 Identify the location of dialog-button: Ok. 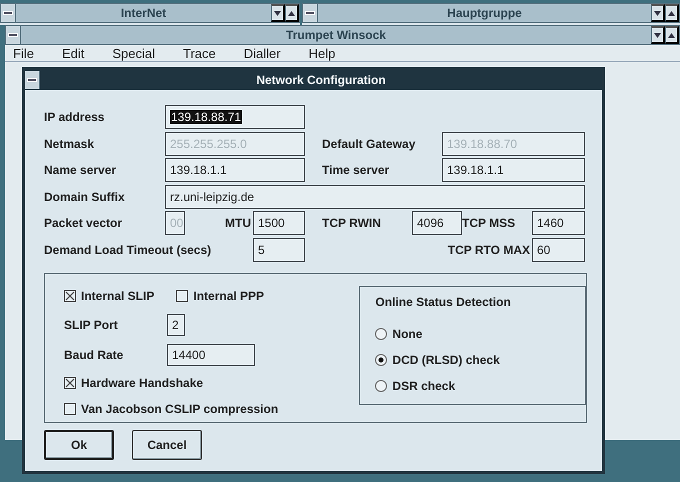
(79, 445).